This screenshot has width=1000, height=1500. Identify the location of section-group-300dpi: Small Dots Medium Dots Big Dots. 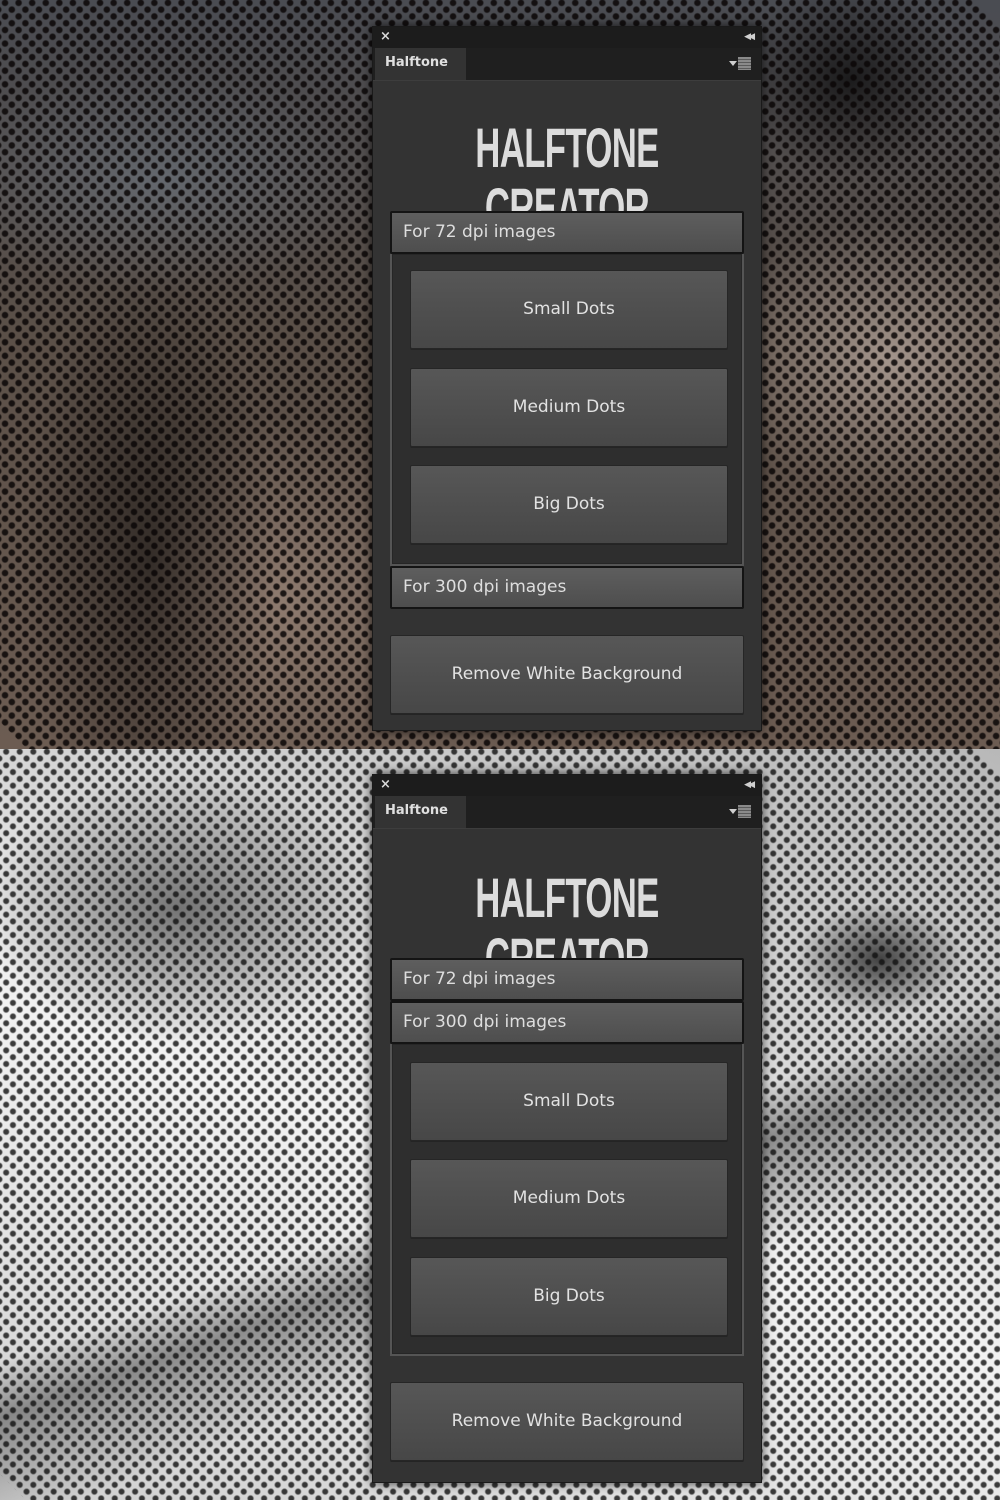
(567, 1200).